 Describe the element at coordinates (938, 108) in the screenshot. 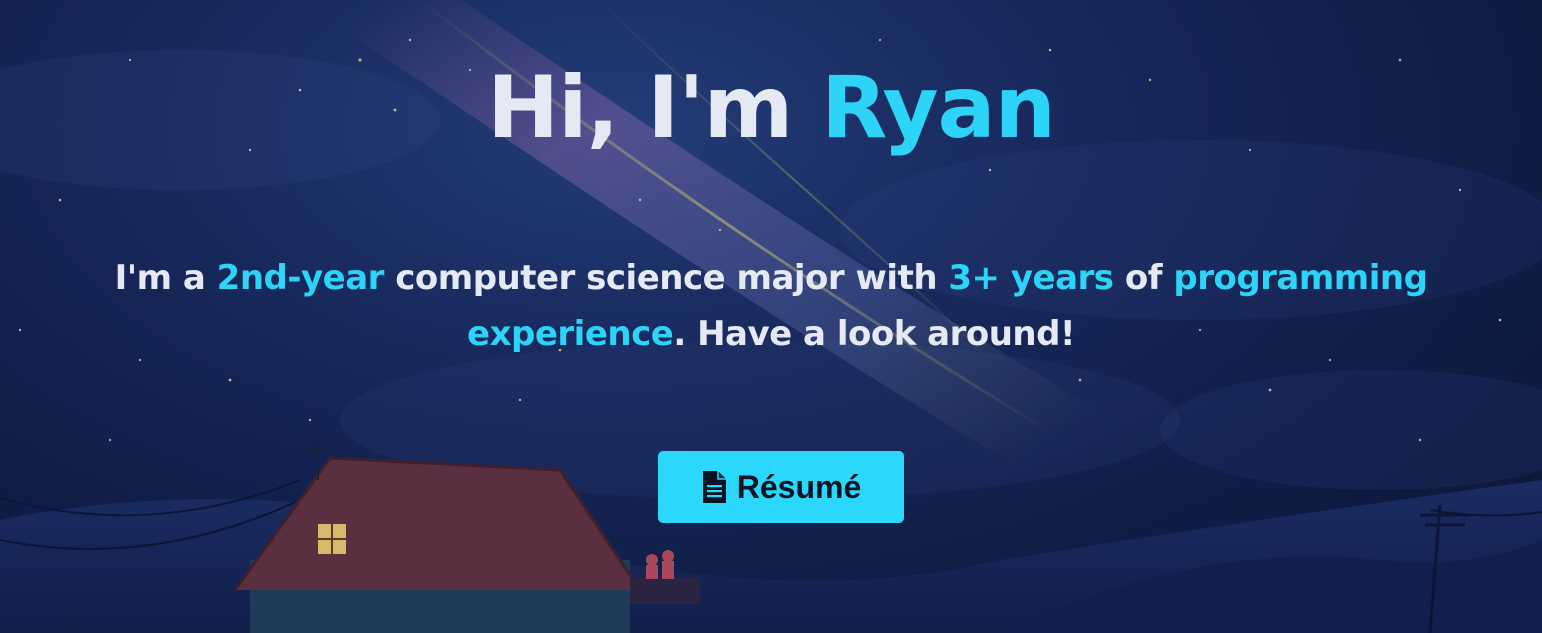

I see `name-highlight: Ryan` at that location.